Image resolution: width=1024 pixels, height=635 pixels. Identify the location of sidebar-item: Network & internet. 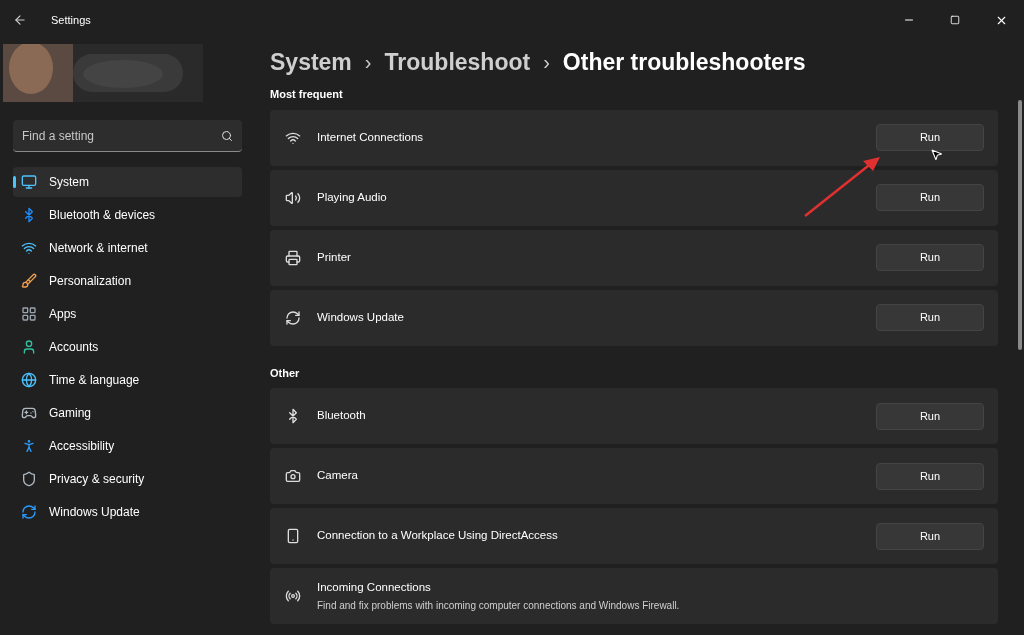
(127, 248).